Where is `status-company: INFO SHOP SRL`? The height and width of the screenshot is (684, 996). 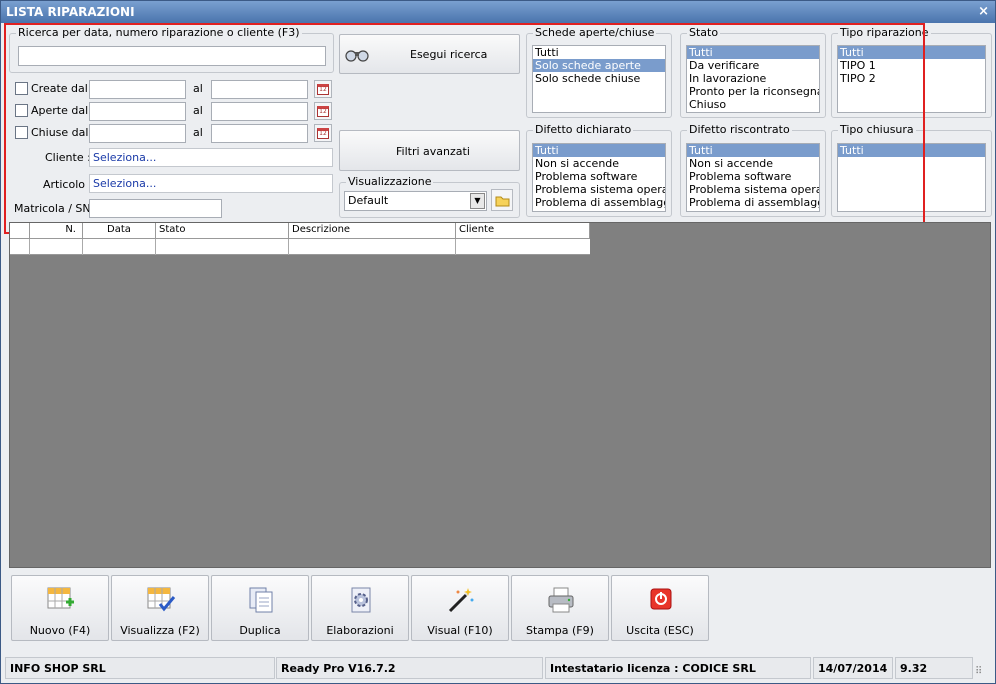 status-company: INFO SHOP SRL is located at coordinates (140, 668).